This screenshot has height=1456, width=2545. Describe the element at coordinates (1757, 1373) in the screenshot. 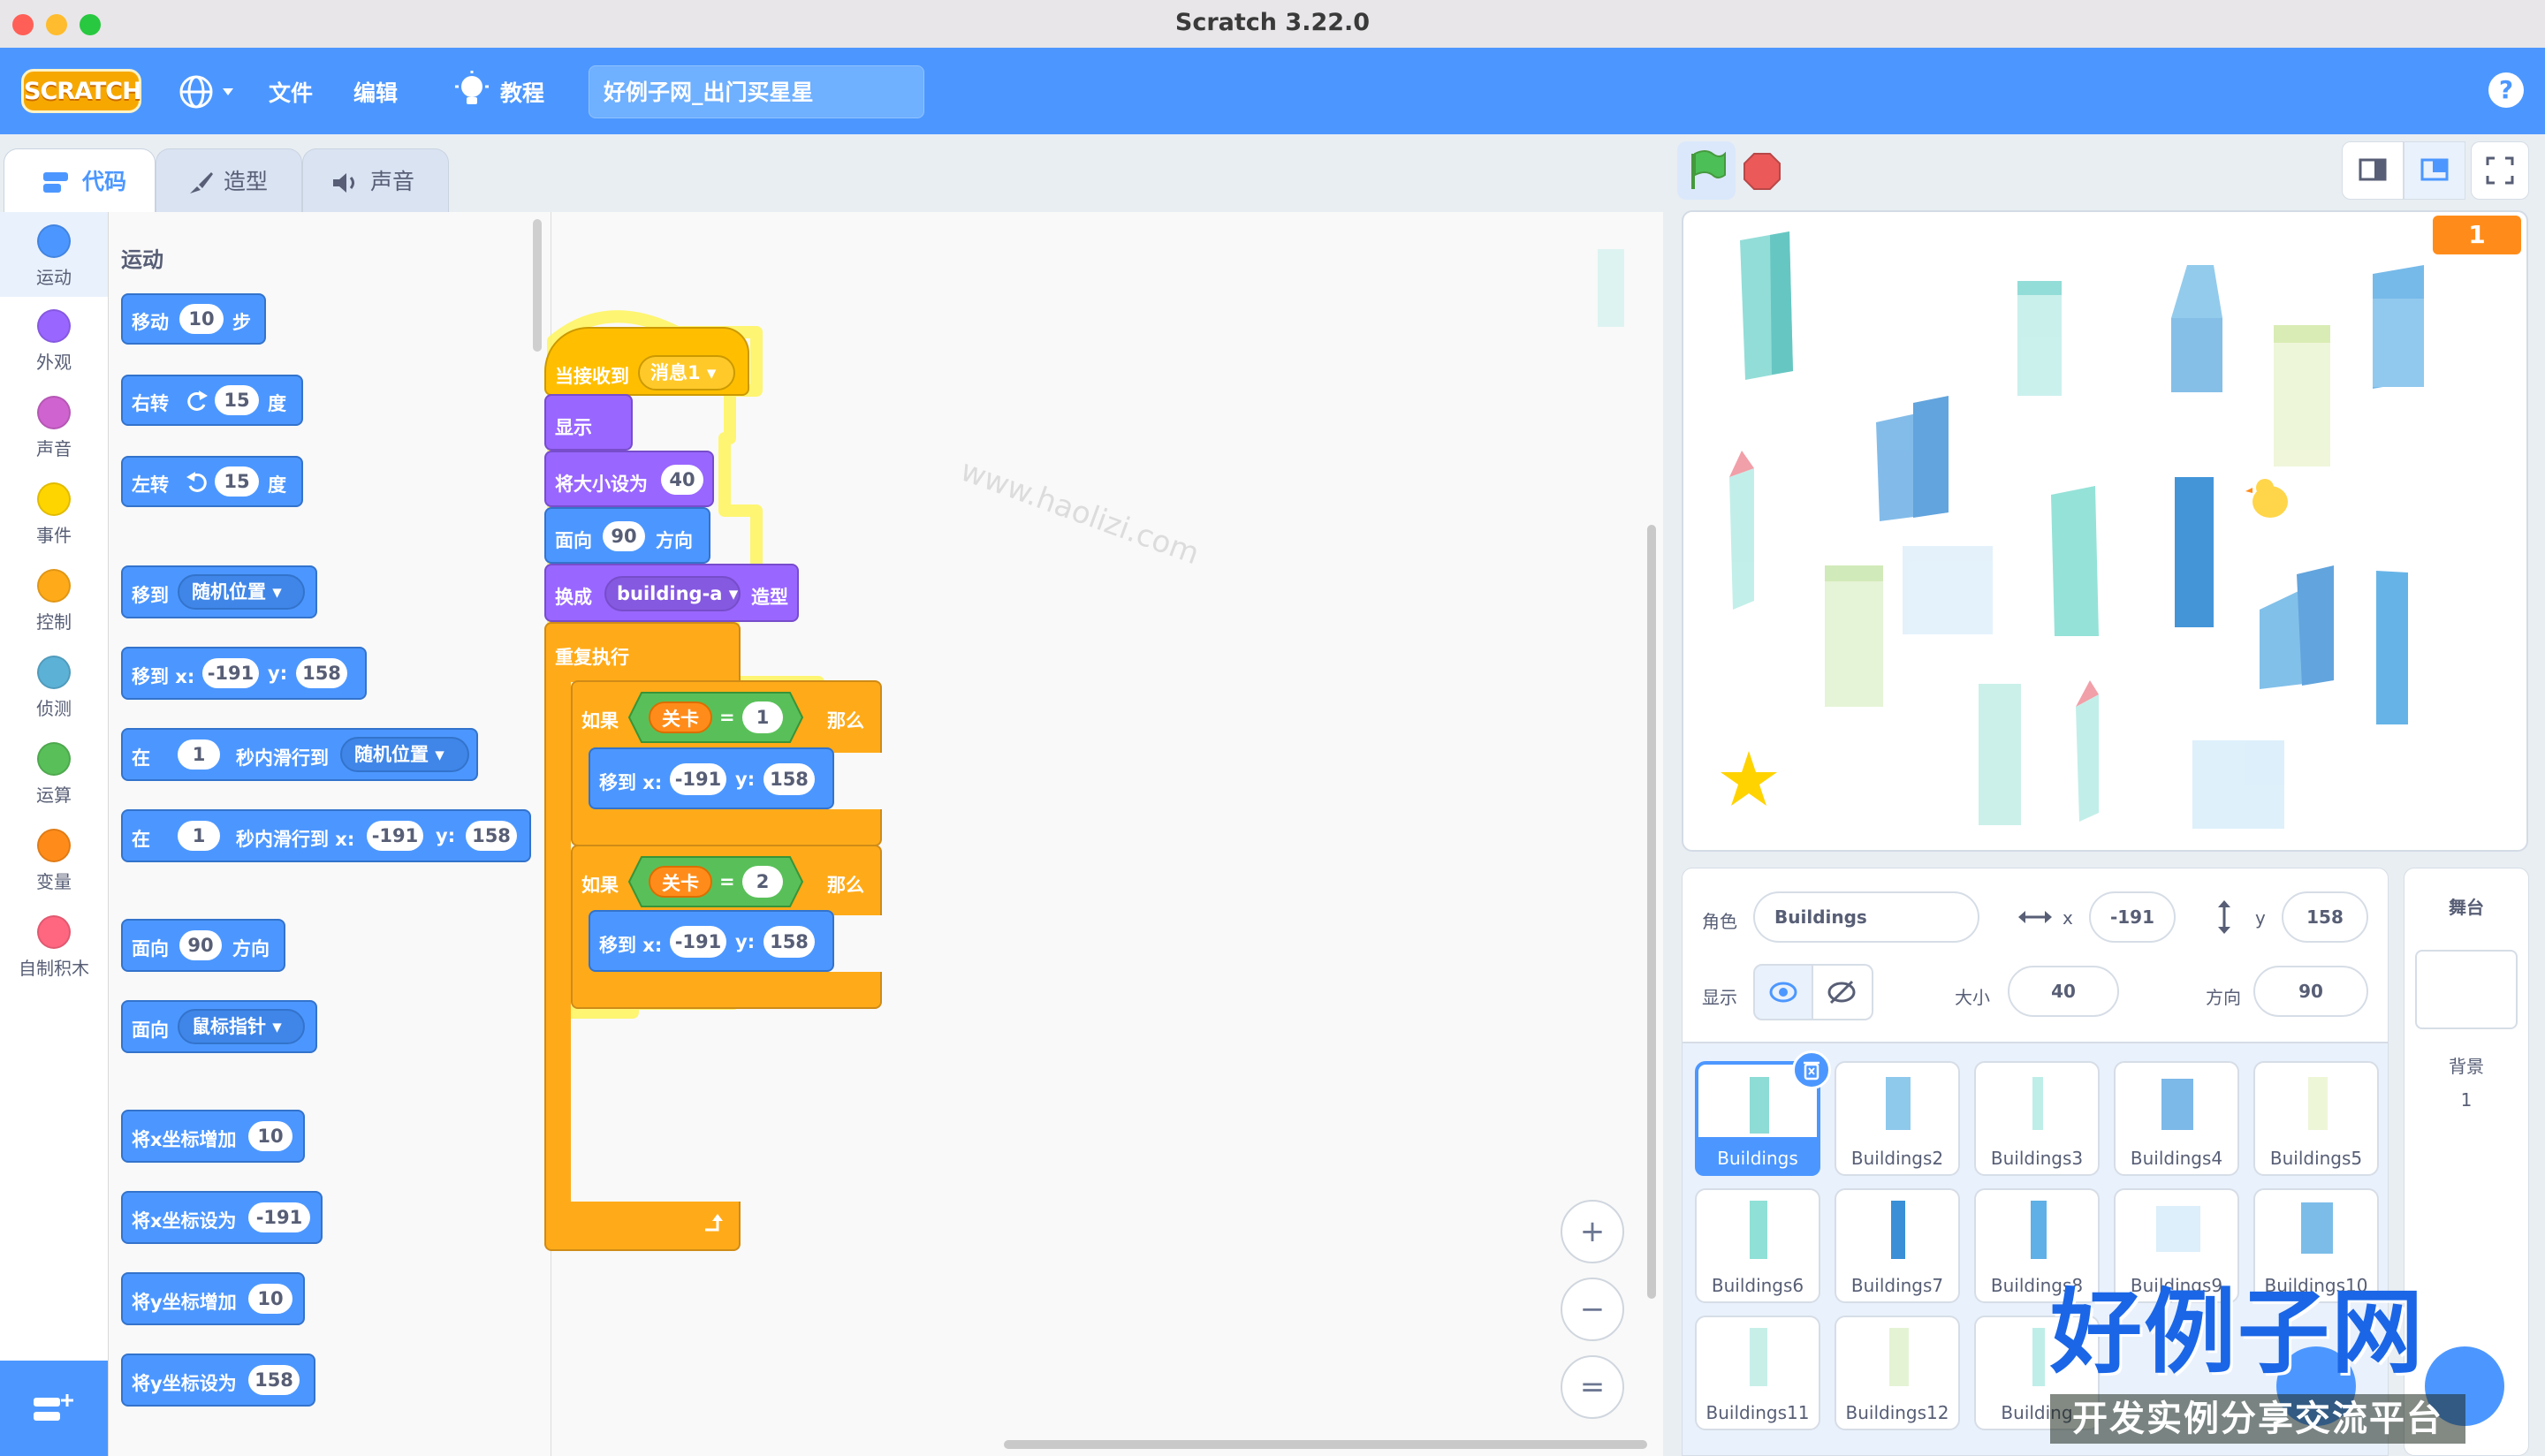

I see `sprite-tile: Buildings11` at that location.